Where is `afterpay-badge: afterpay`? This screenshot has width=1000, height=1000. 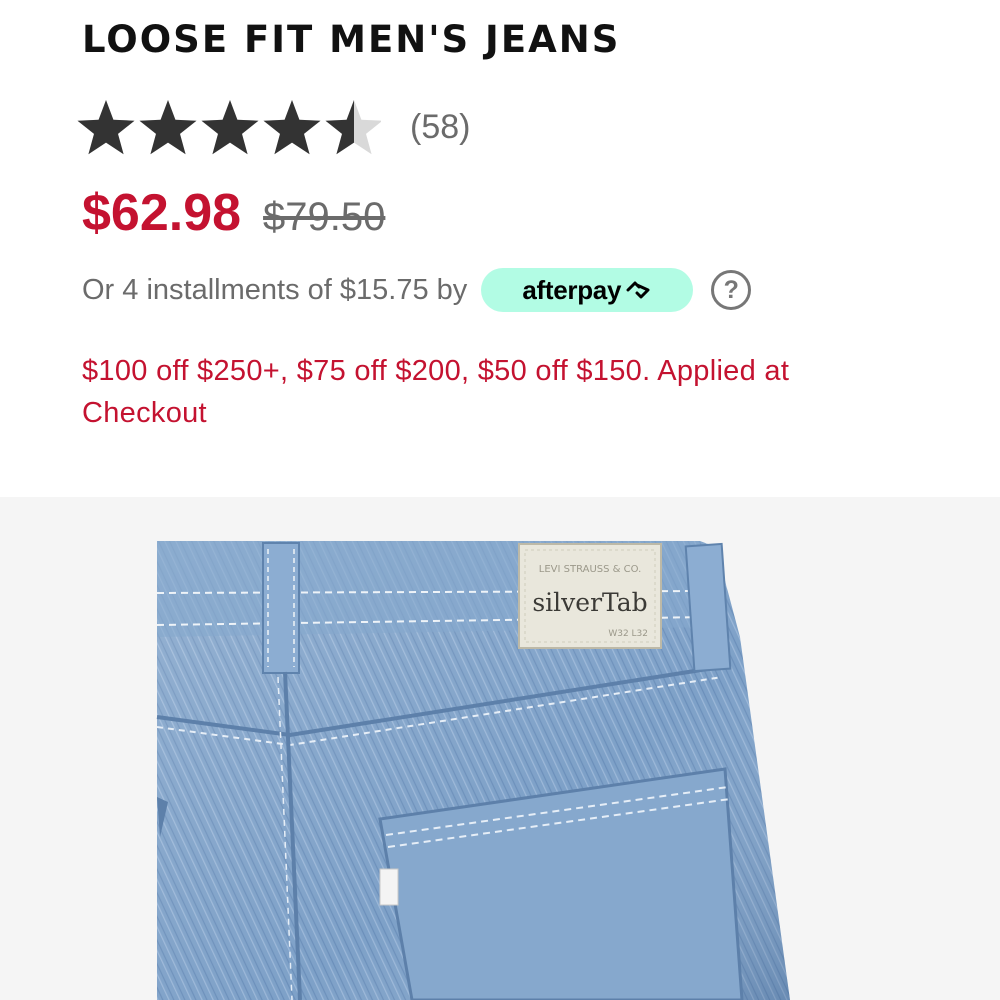
afterpay-badge: afterpay is located at coordinates (587, 290).